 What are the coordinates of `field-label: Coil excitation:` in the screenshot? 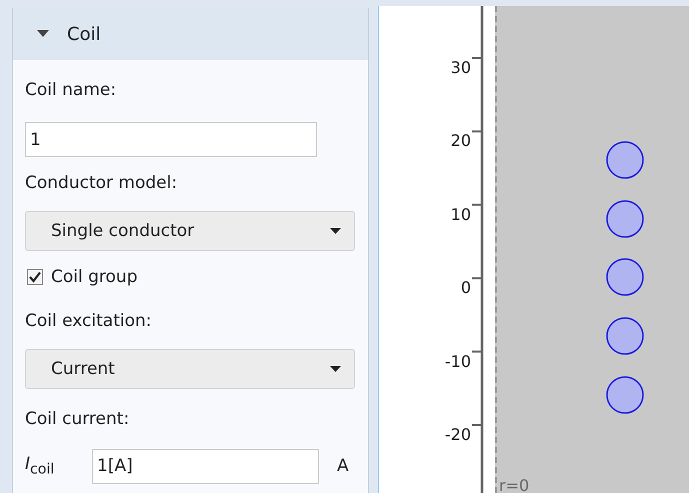 It's located at (88, 321).